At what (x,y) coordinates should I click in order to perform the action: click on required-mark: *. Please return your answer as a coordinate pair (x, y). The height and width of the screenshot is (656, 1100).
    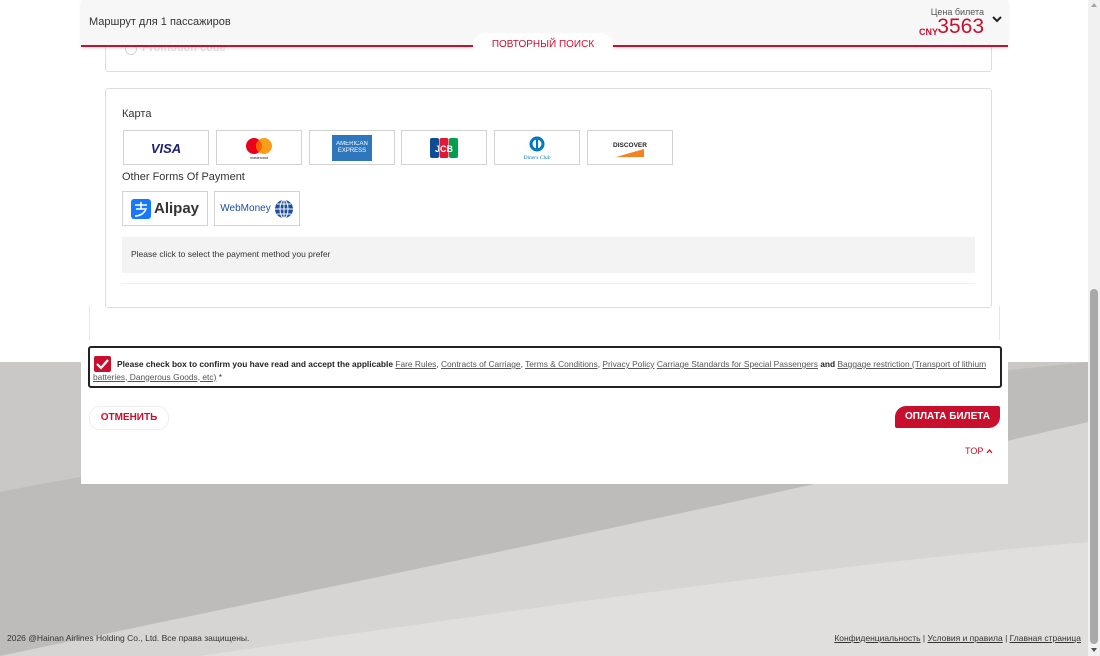
    Looking at the image, I should click on (220, 376).